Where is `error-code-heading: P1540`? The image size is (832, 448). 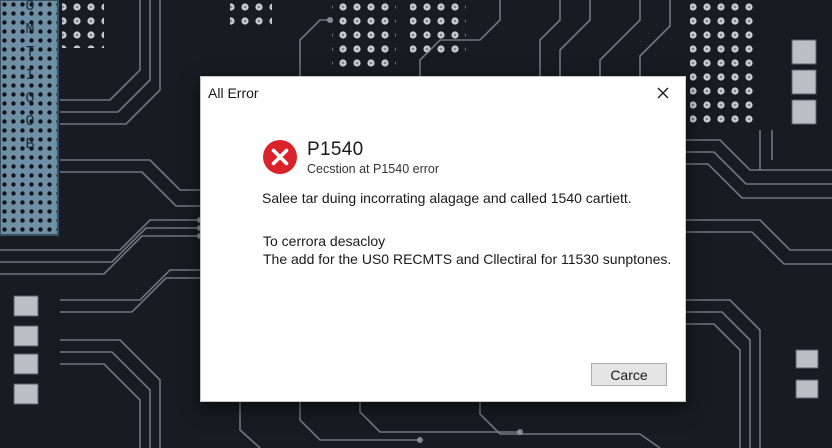
error-code-heading: P1540 is located at coordinates (335, 149).